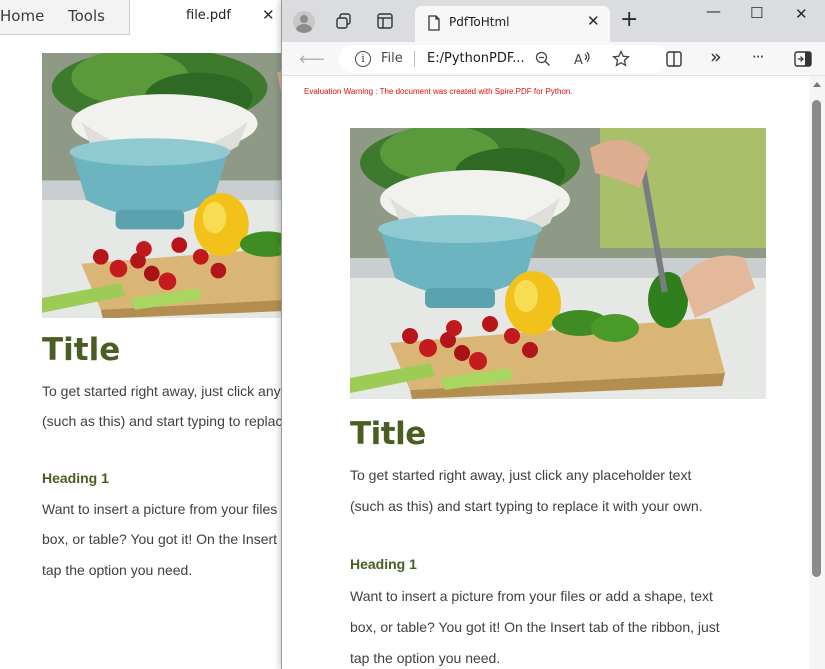 This screenshot has width=825, height=669. What do you see at coordinates (209, 15) in the screenshot?
I see `file-tab-label: file.pdf` at bounding box center [209, 15].